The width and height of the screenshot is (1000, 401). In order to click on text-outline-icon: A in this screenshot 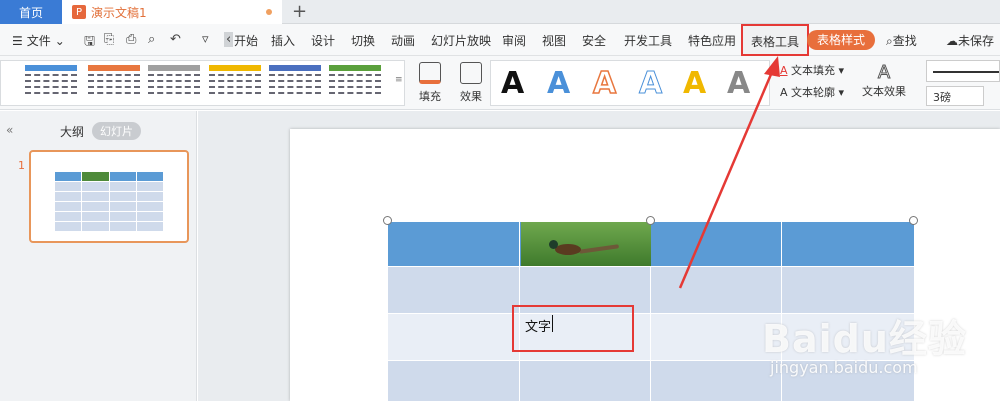, I will do `click(784, 92)`.